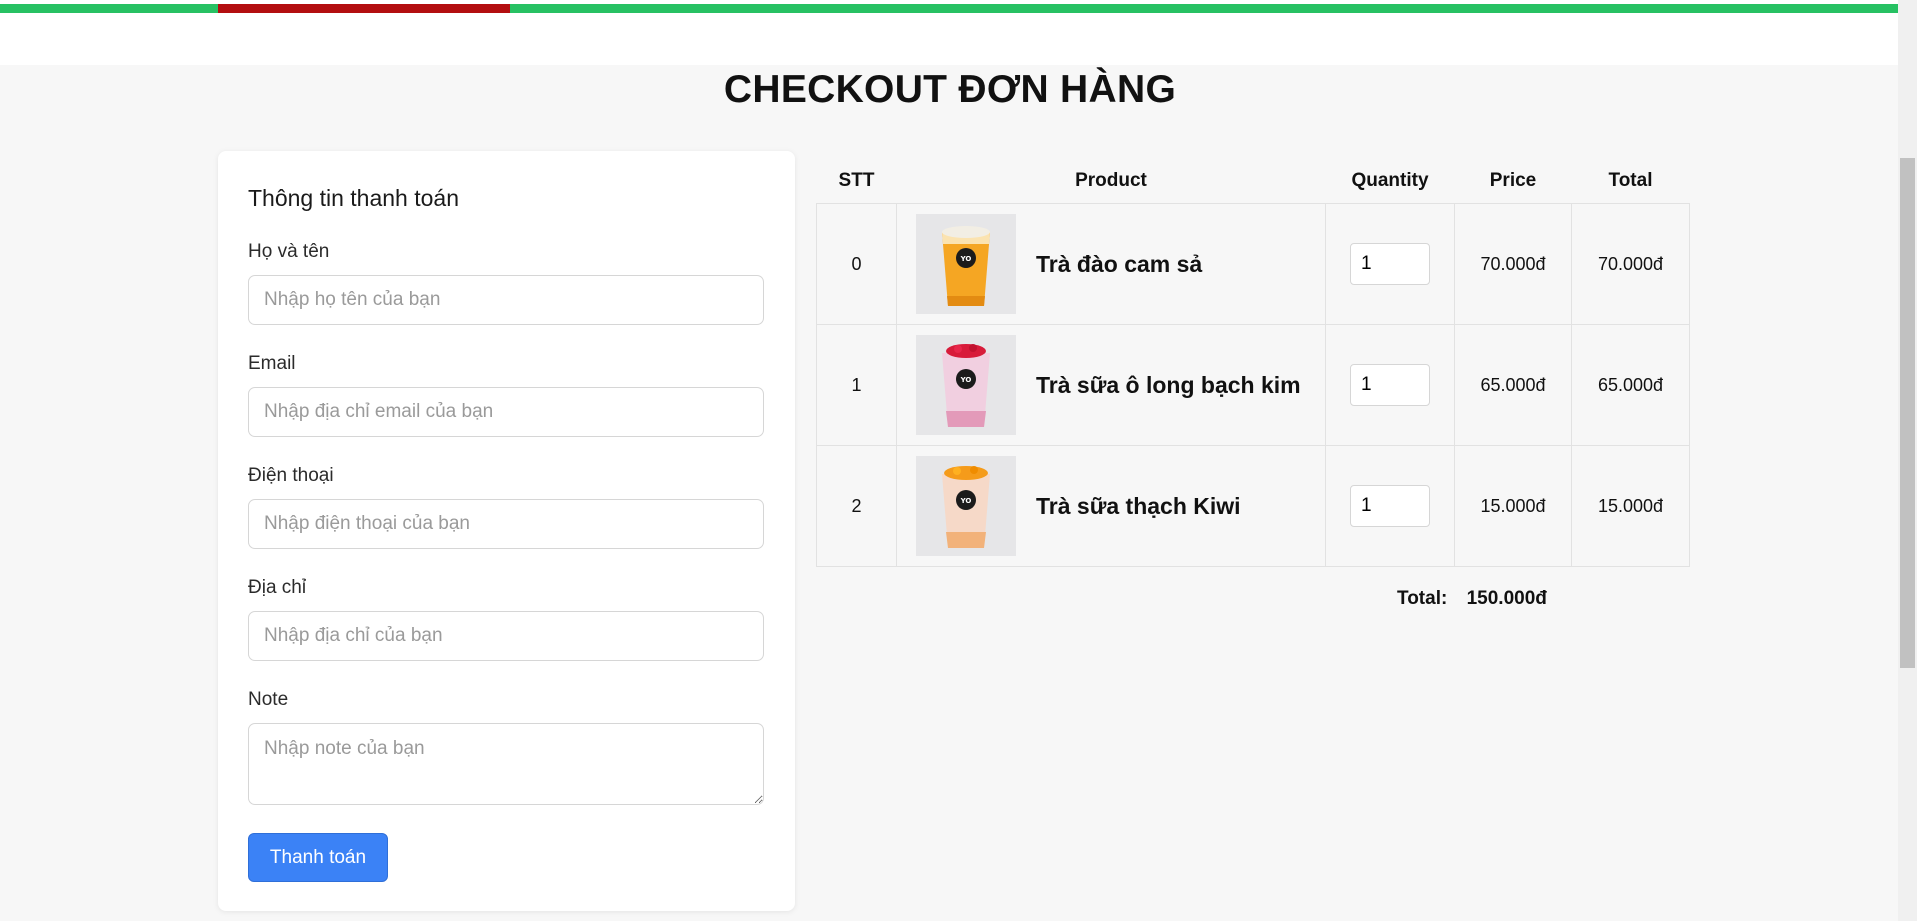 The height and width of the screenshot is (921, 1917). I want to click on cart-cell-product: YO Trà sữa ô long bạch kim, so click(1111, 385).